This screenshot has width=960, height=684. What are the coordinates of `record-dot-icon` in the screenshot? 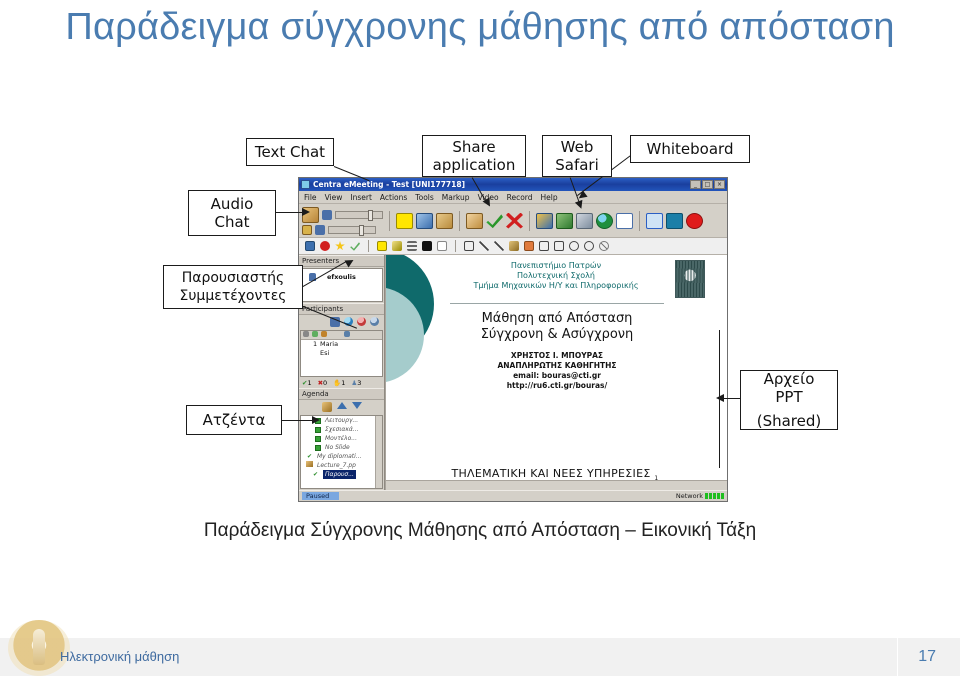 It's located at (325, 246).